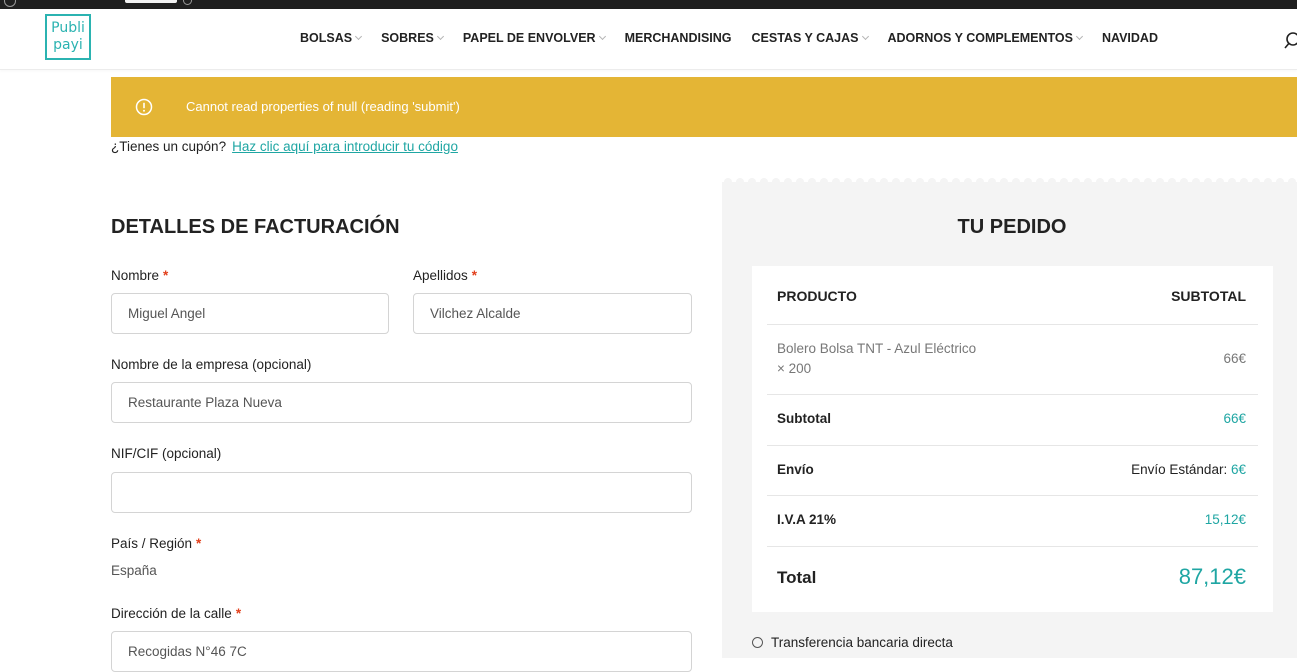 The image size is (1297, 672). Describe the element at coordinates (1212, 576) in the screenshot. I see `total-value: 87,12€` at that location.